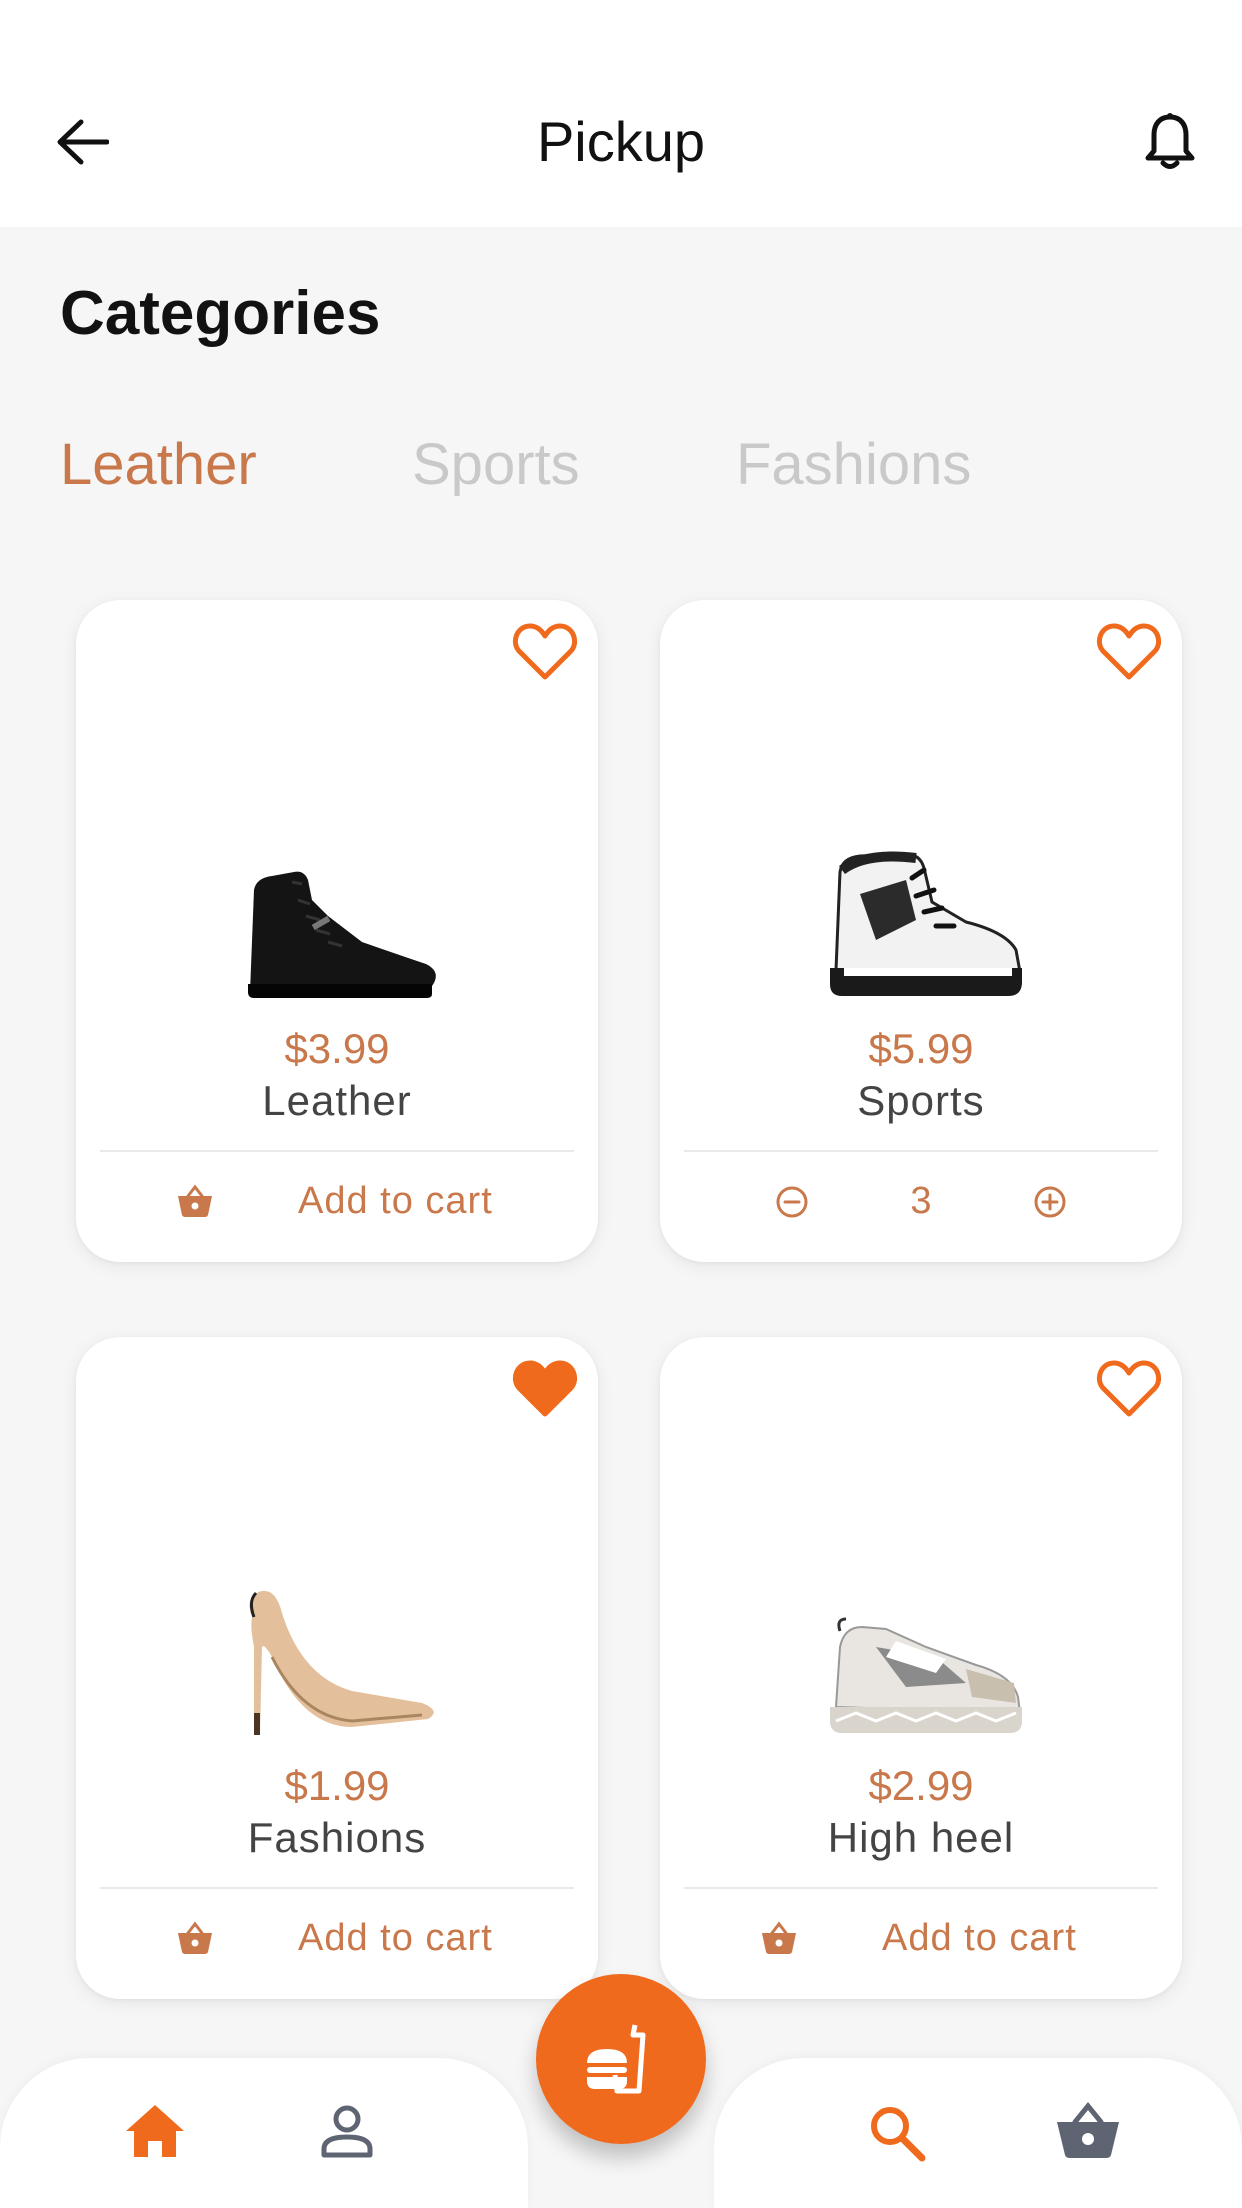  What do you see at coordinates (264, 2133) in the screenshot?
I see `bottom-nav-left` at bounding box center [264, 2133].